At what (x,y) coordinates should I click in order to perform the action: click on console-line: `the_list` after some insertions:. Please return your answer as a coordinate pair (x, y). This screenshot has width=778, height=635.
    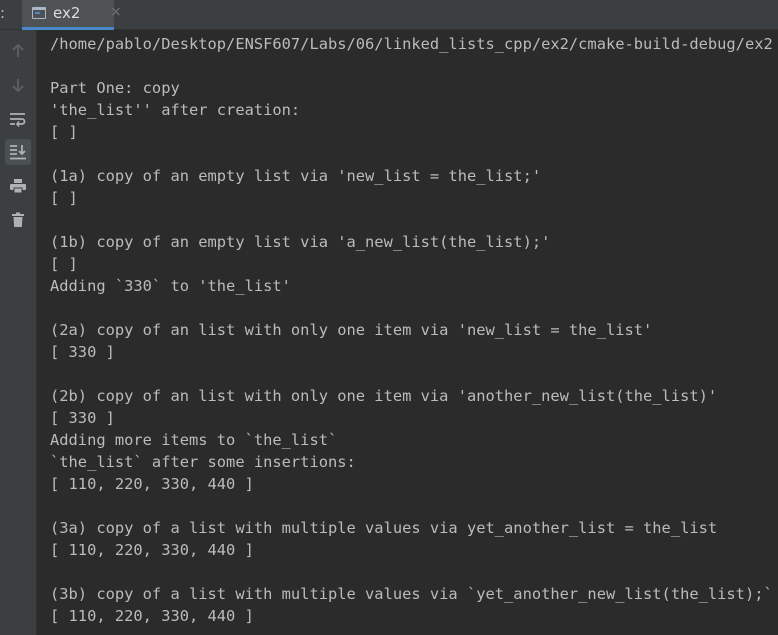
    Looking at the image, I should click on (203, 462).